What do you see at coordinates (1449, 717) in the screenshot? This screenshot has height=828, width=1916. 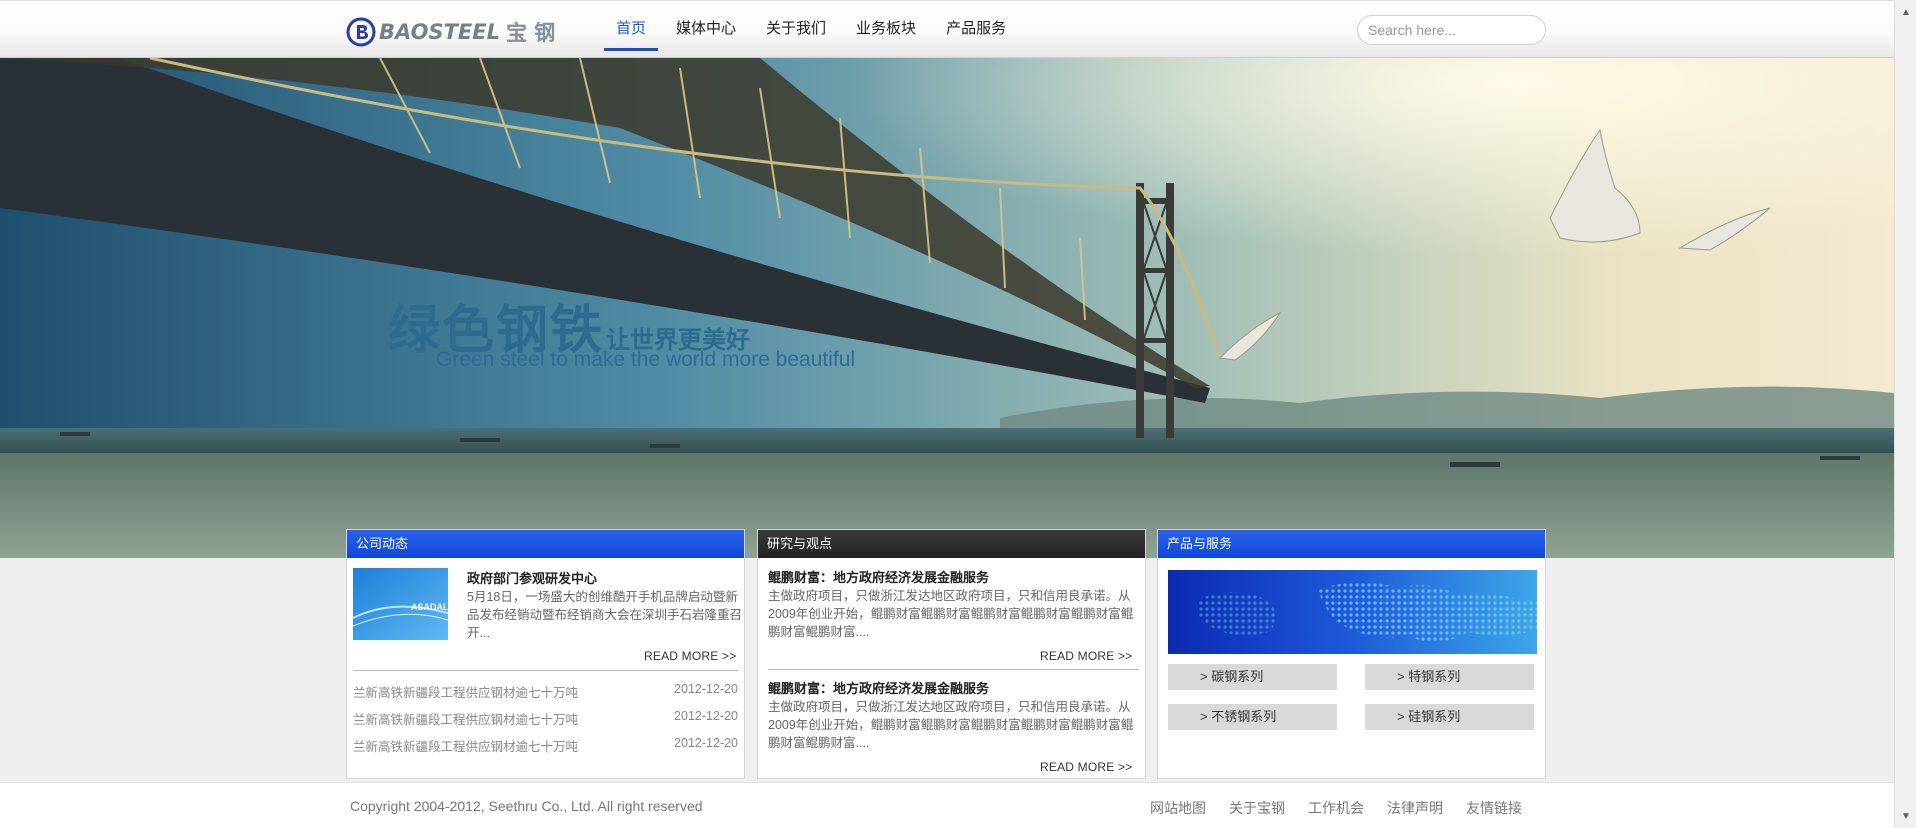 I see `product-silicon-steel-button: > 硅钢系列` at bounding box center [1449, 717].